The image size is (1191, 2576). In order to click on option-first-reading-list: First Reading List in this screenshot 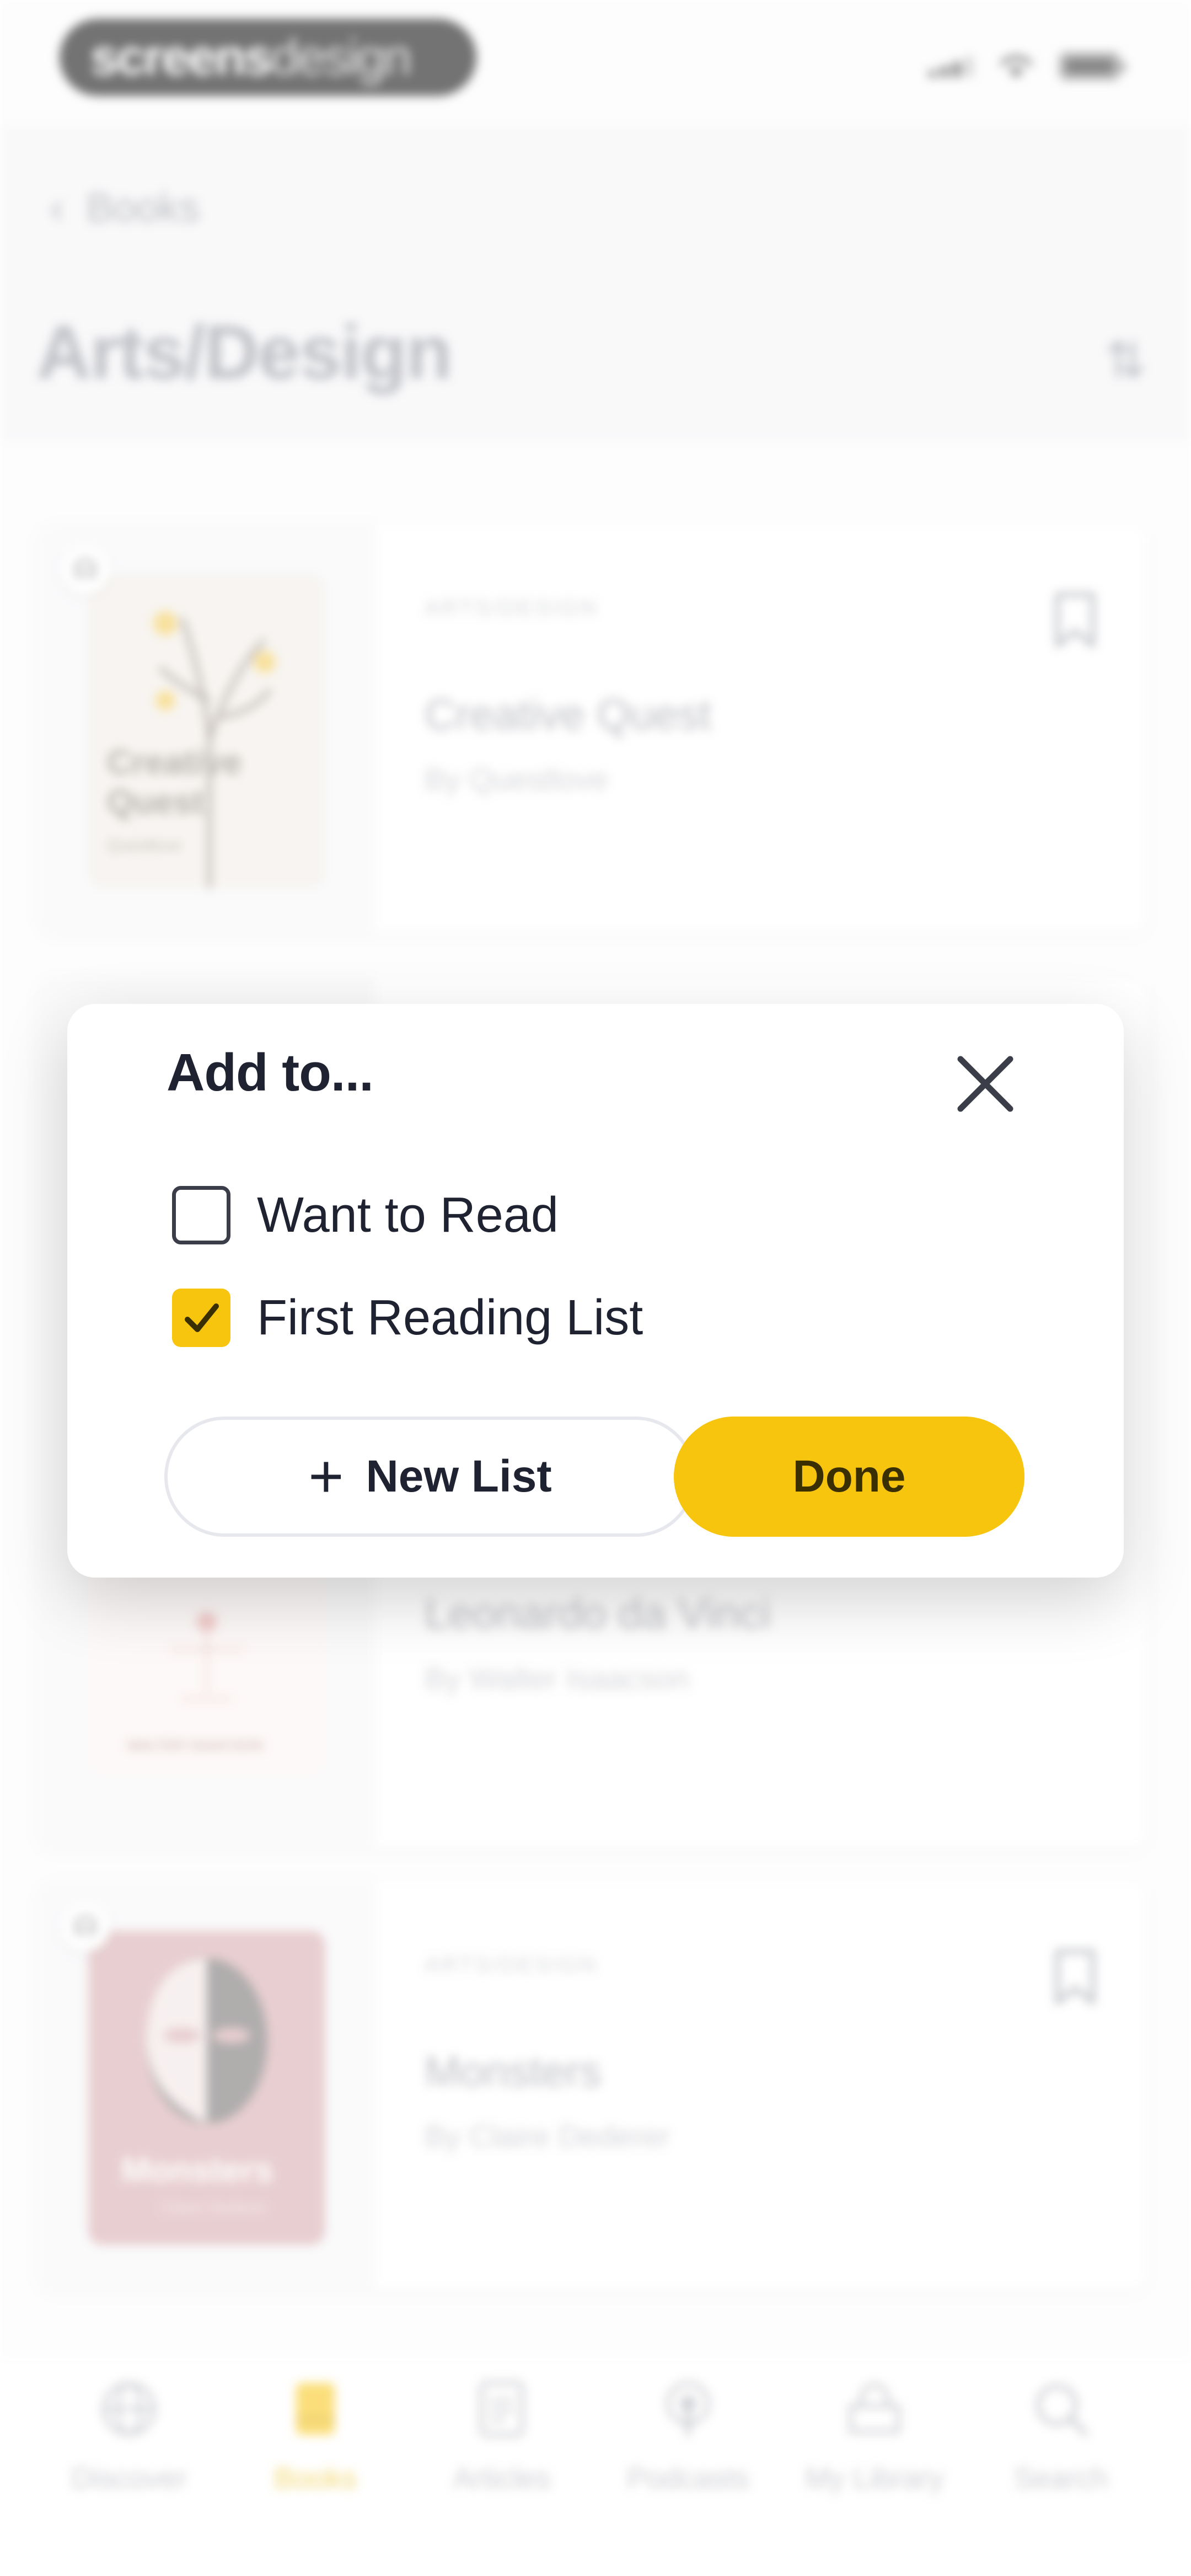, I will do `click(407, 1318)`.